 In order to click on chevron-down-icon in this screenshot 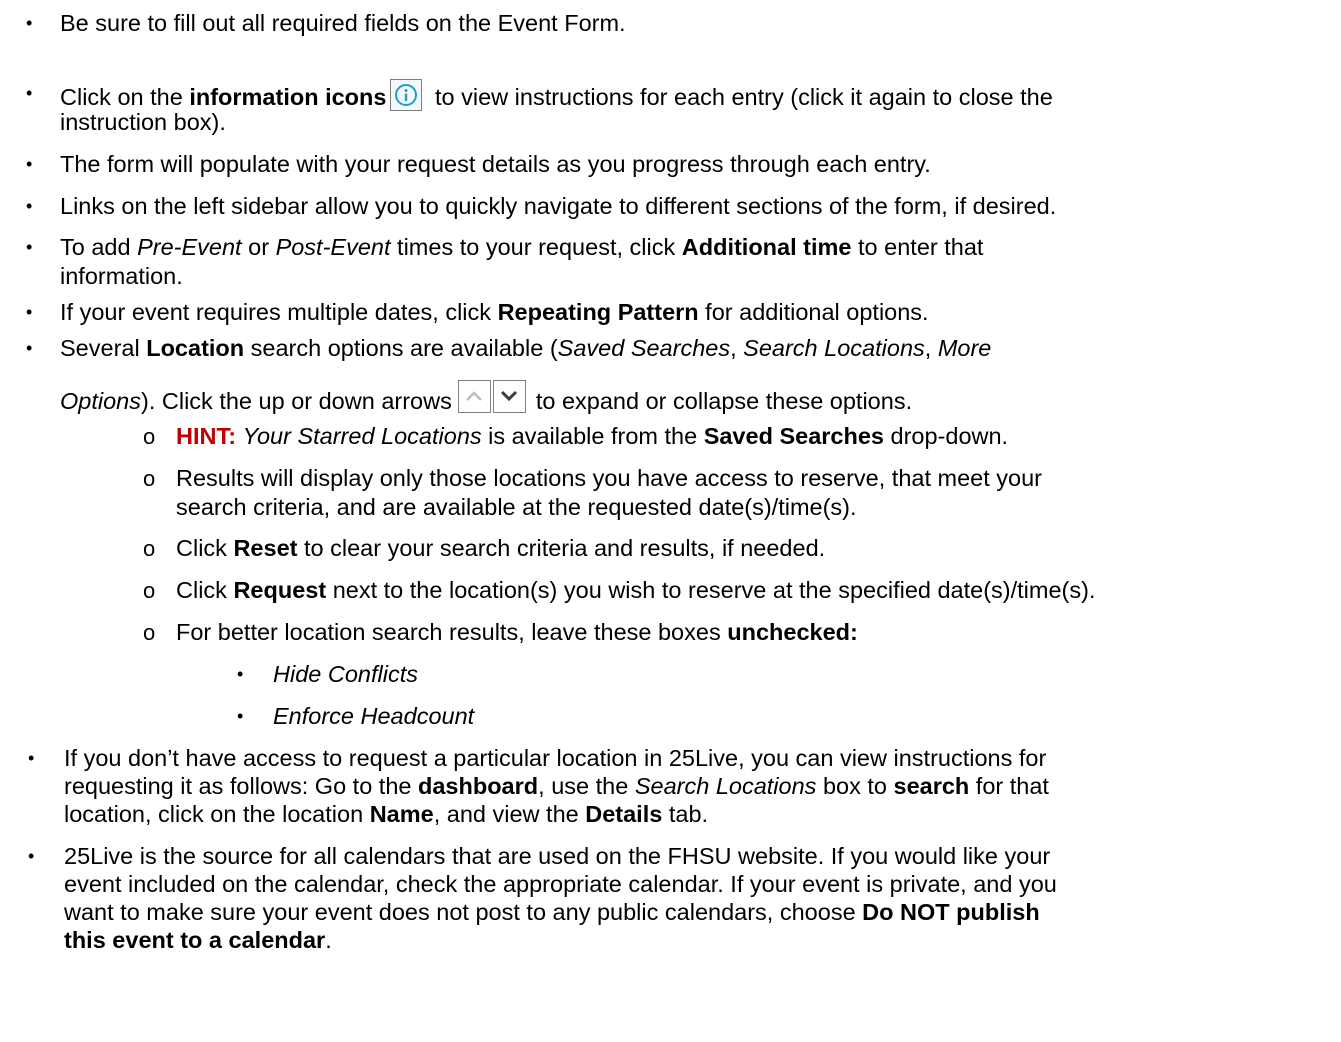, I will do `click(509, 396)`.